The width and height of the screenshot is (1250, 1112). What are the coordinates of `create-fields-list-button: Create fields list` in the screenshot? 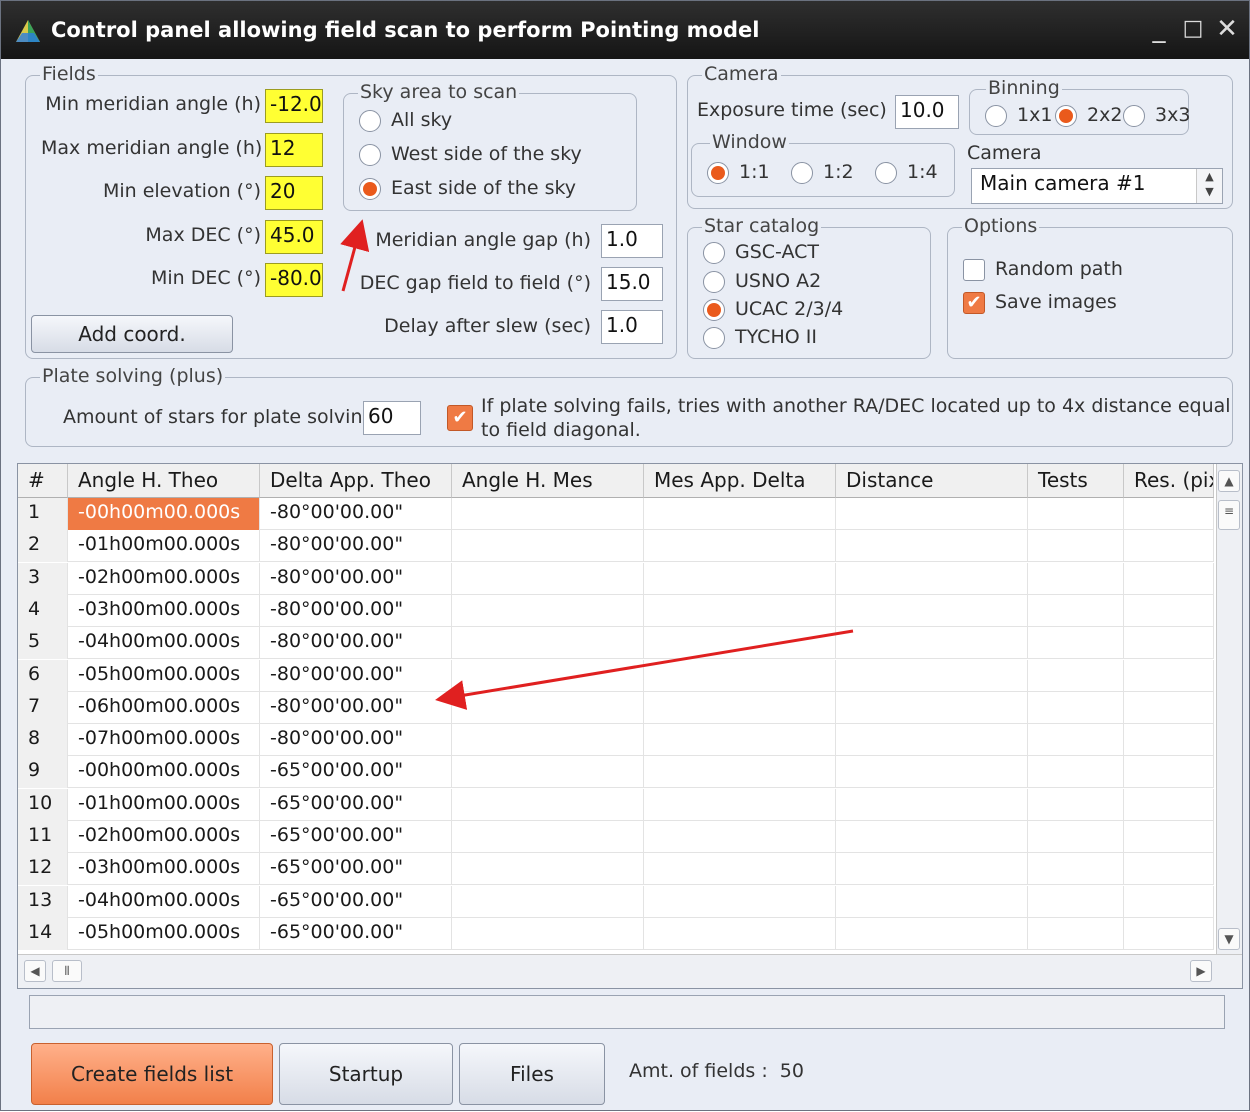 It's located at (152, 1074).